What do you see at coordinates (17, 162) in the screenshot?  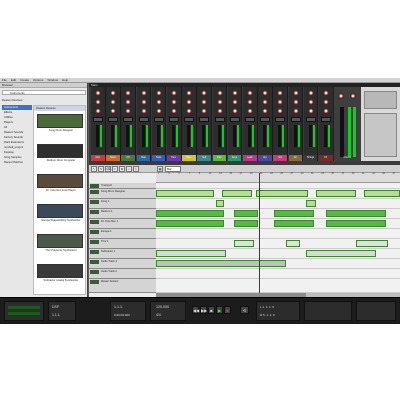 I see `category-item: Recent Patches` at bounding box center [17, 162].